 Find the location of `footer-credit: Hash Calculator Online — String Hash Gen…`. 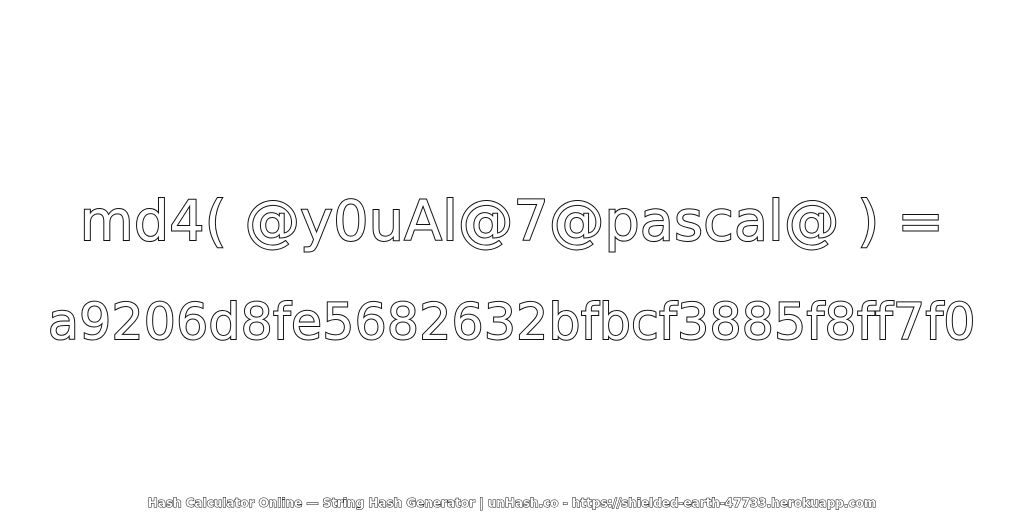

footer-credit: Hash Calculator Online — String Hash Gen… is located at coordinates (512, 503).